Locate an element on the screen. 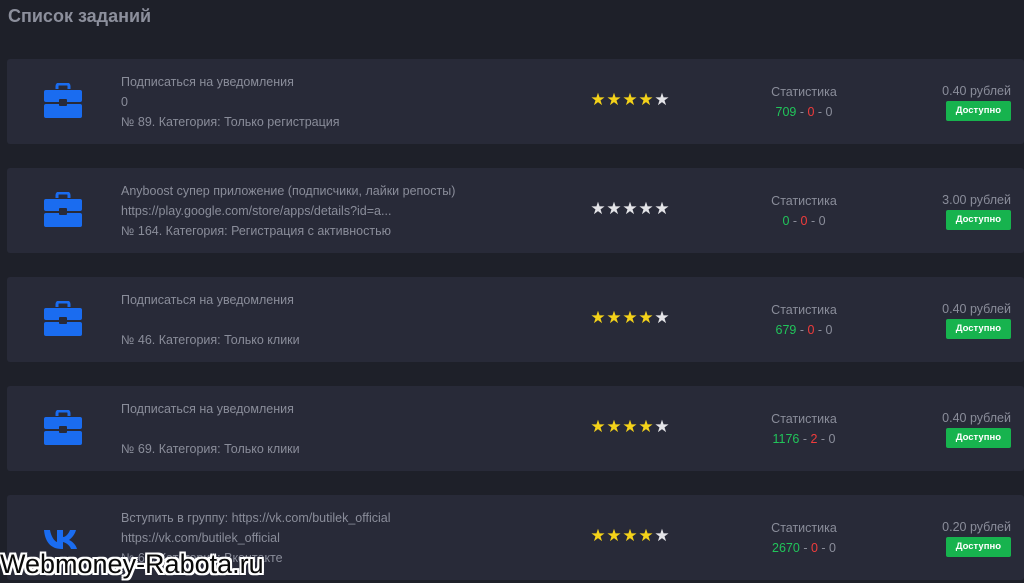 The width and height of the screenshot is (1024, 583). task-stats: Статистика 709 - 0 - 0 is located at coordinates (804, 102).